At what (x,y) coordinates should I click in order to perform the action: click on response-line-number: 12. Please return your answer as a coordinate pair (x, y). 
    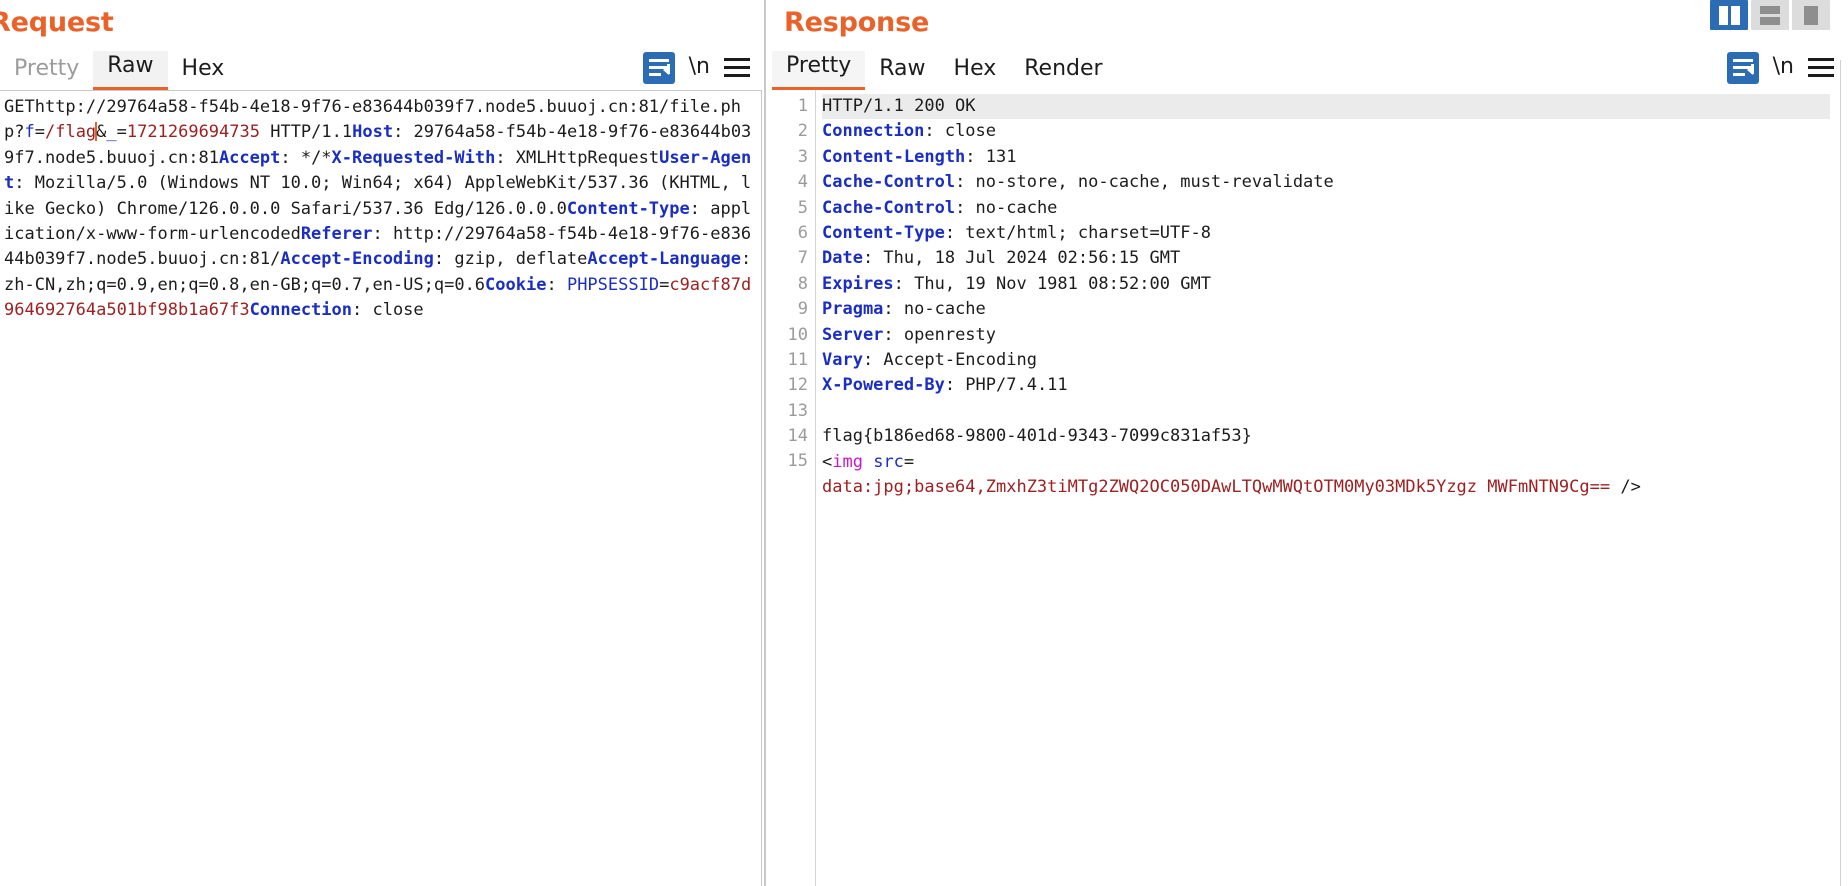
    Looking at the image, I should click on (797, 385).